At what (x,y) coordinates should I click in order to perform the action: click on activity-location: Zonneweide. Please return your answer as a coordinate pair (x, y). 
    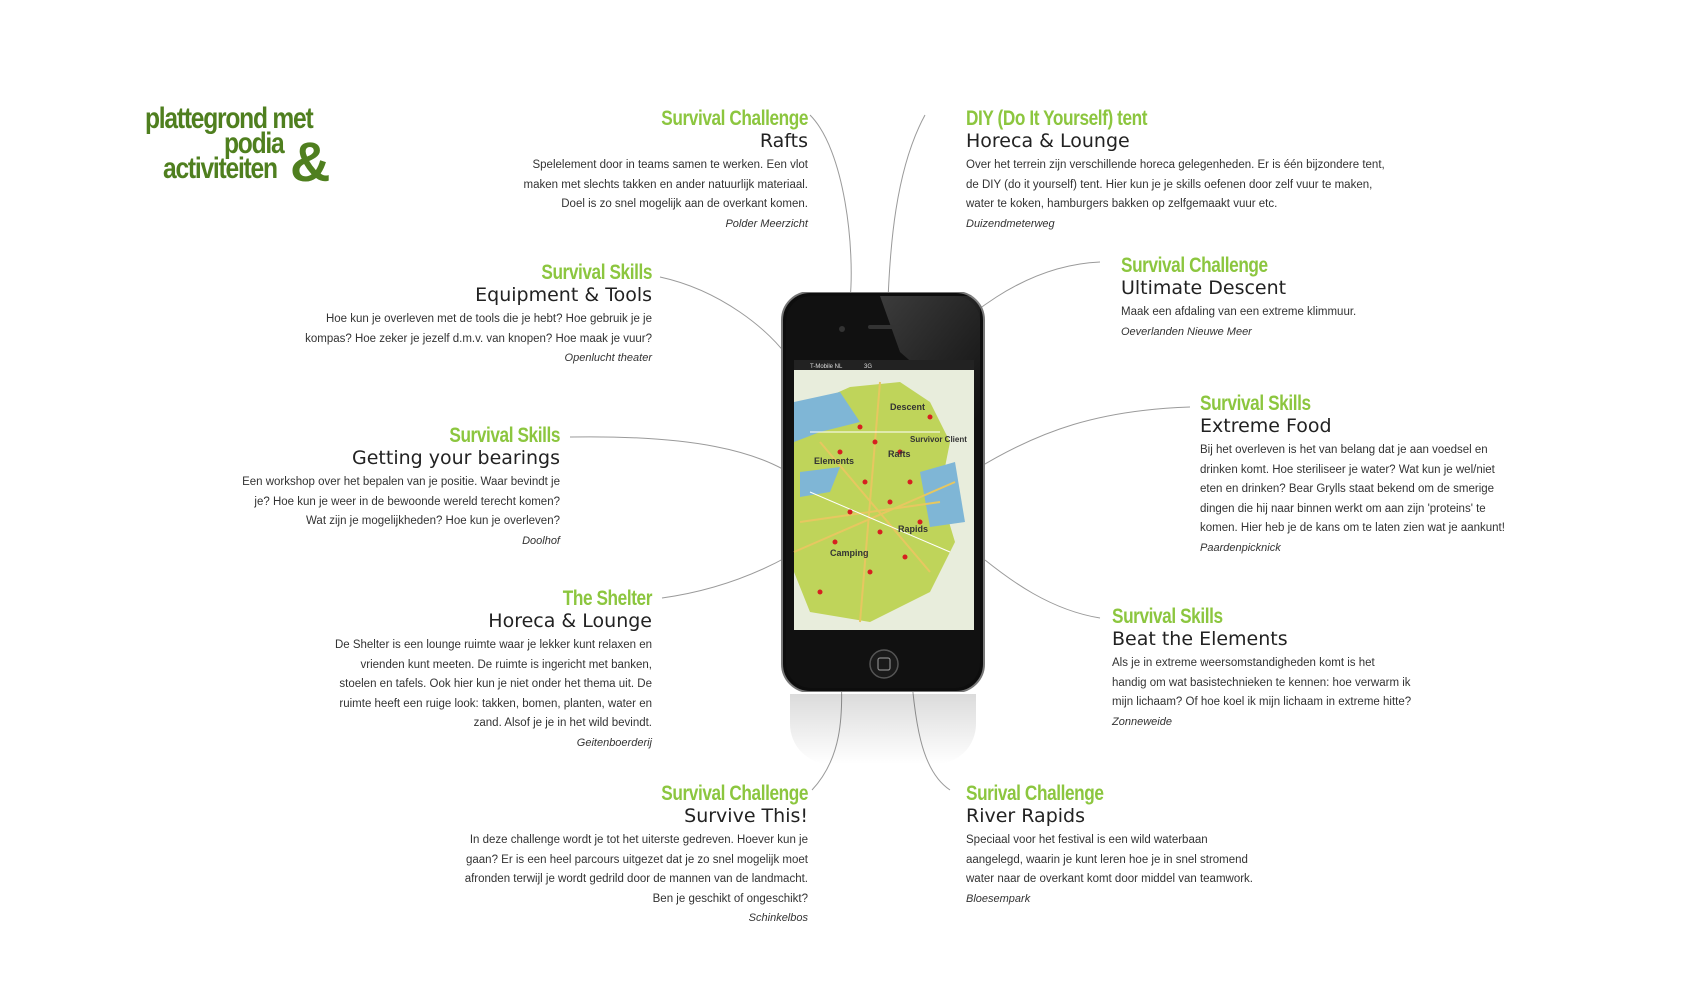
    Looking at the image, I should click on (1142, 721).